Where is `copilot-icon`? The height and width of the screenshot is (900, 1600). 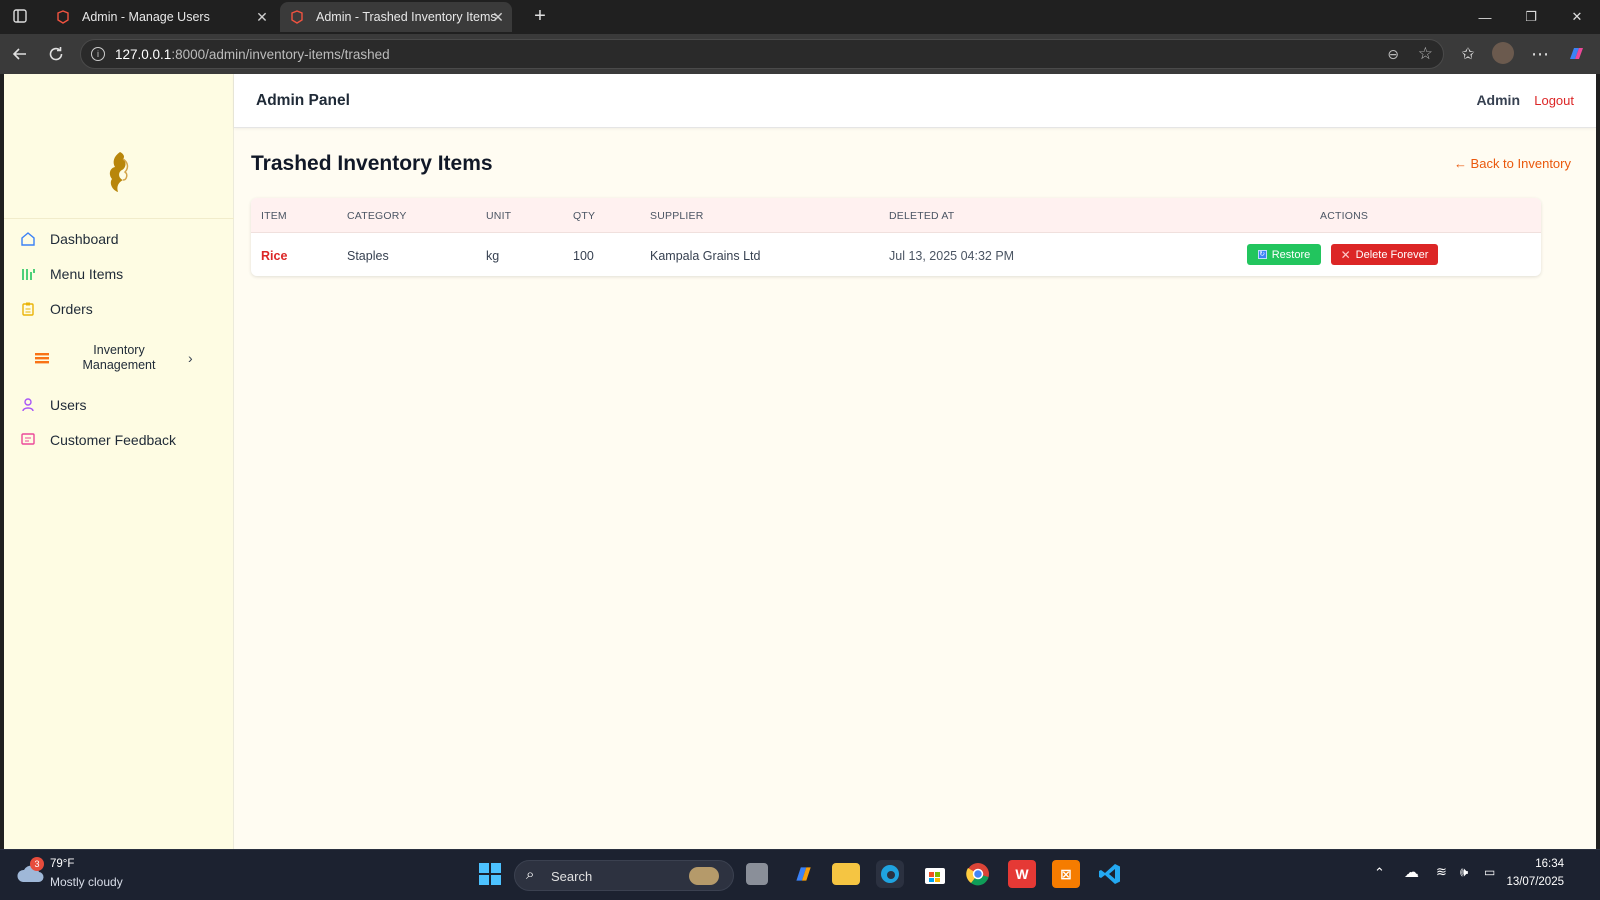 copilot-icon is located at coordinates (1576, 54).